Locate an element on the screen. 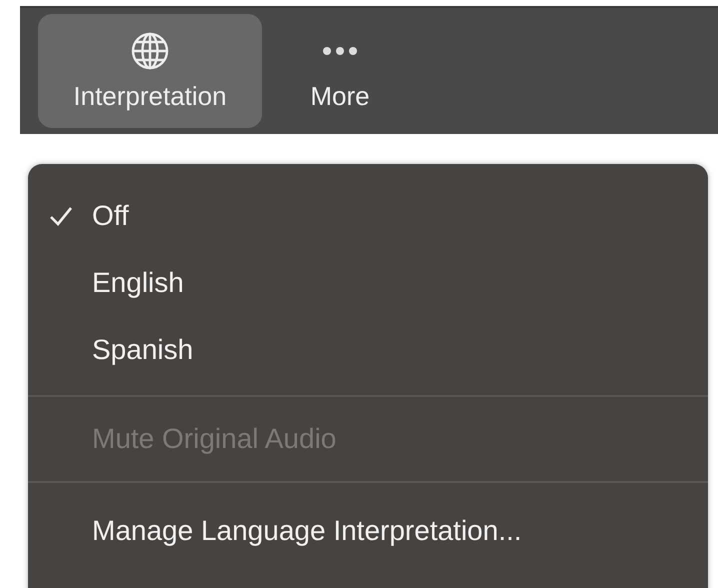 This screenshot has height=588, width=718. more-button: More is located at coordinates (340, 71).